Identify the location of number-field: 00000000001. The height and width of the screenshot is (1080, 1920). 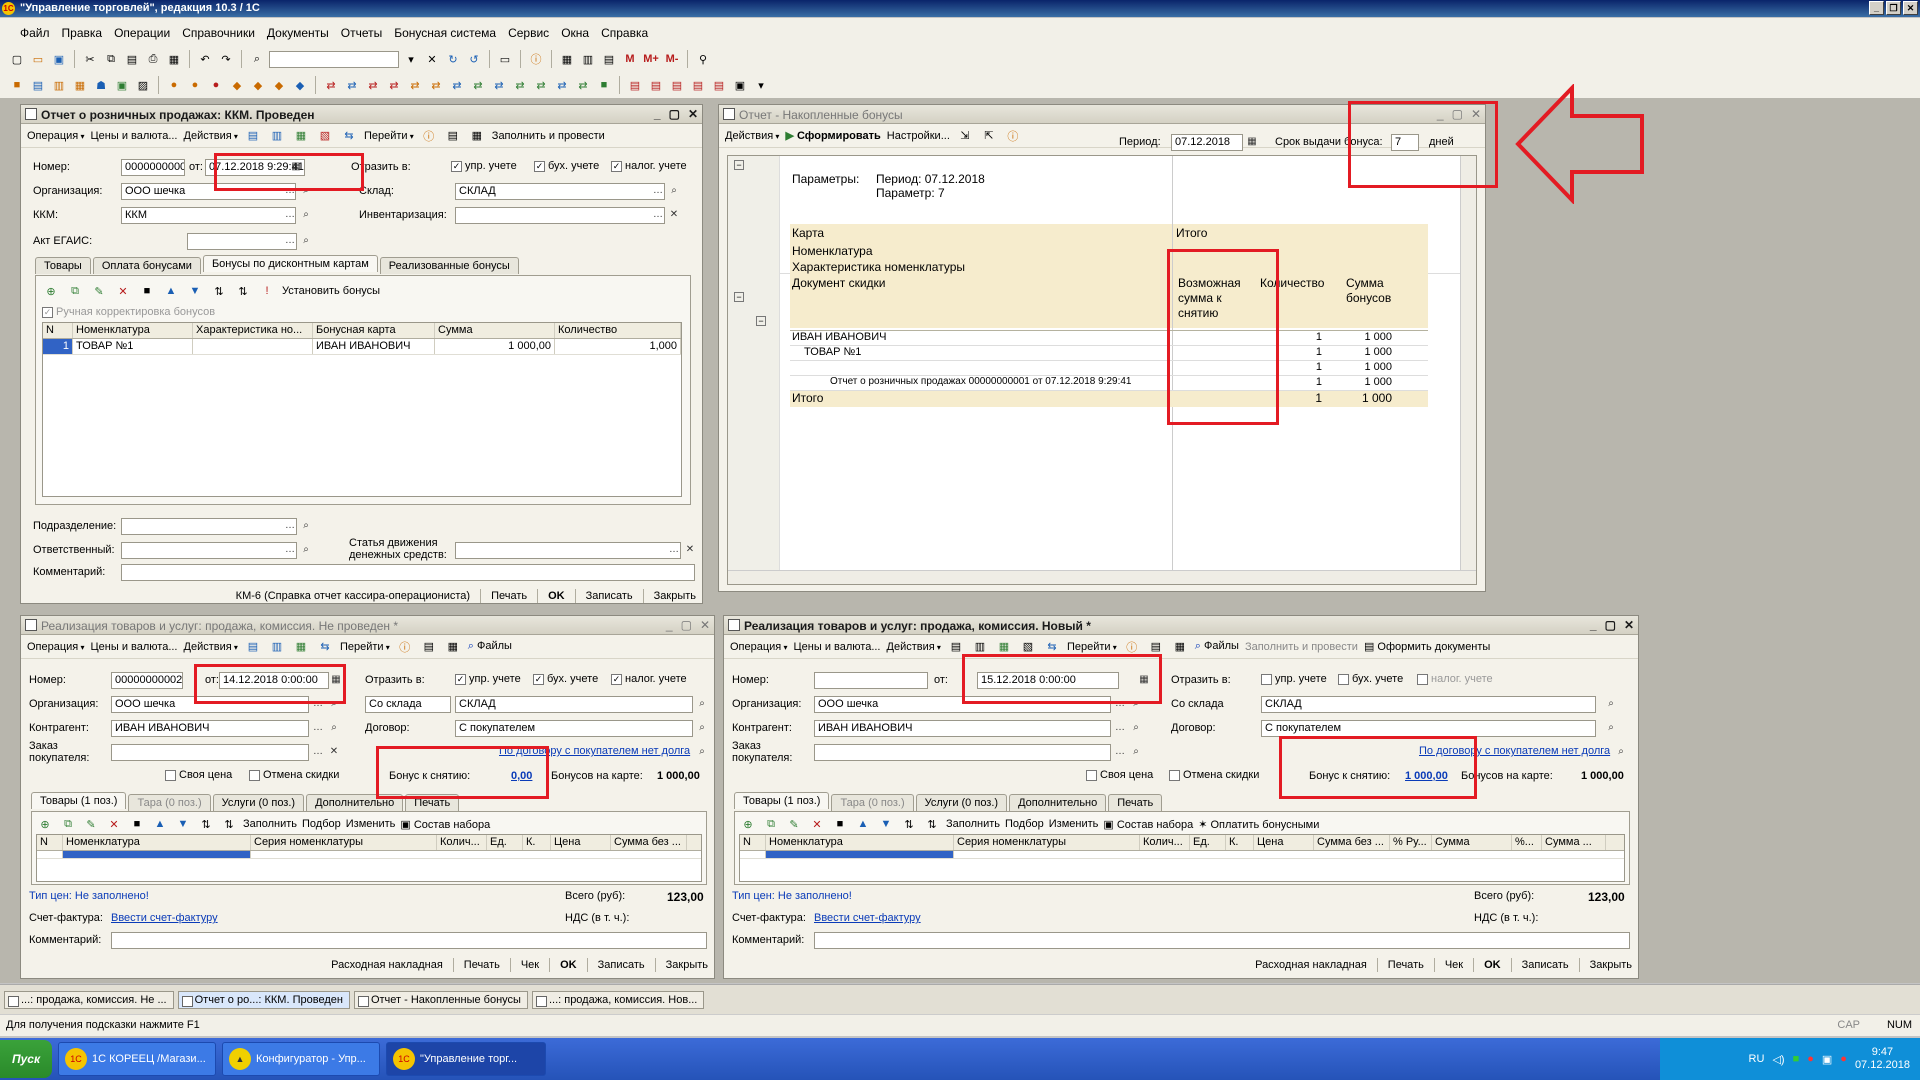
(153, 167).